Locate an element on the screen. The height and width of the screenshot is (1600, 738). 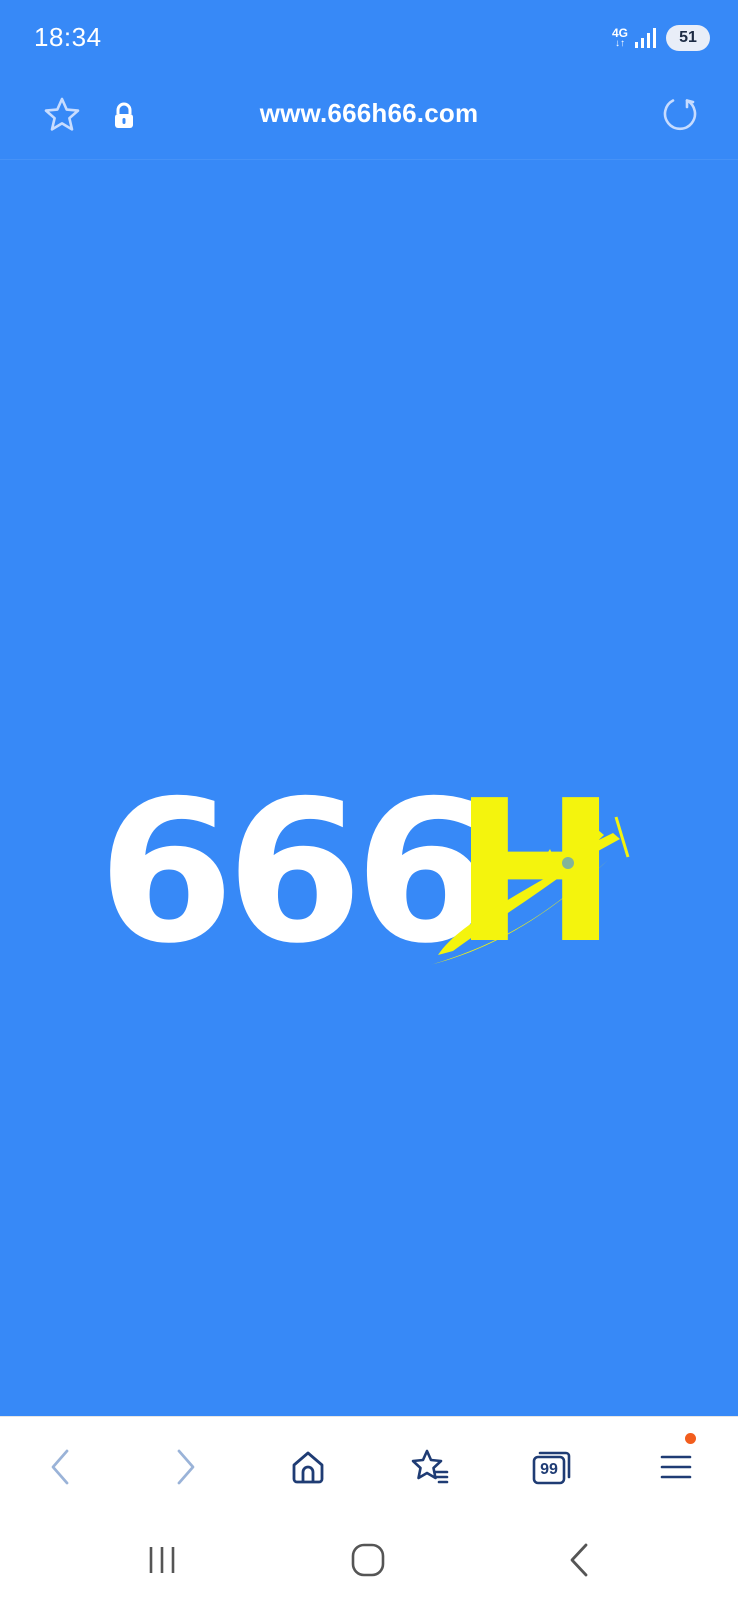
home-button is located at coordinates (308, 1467).